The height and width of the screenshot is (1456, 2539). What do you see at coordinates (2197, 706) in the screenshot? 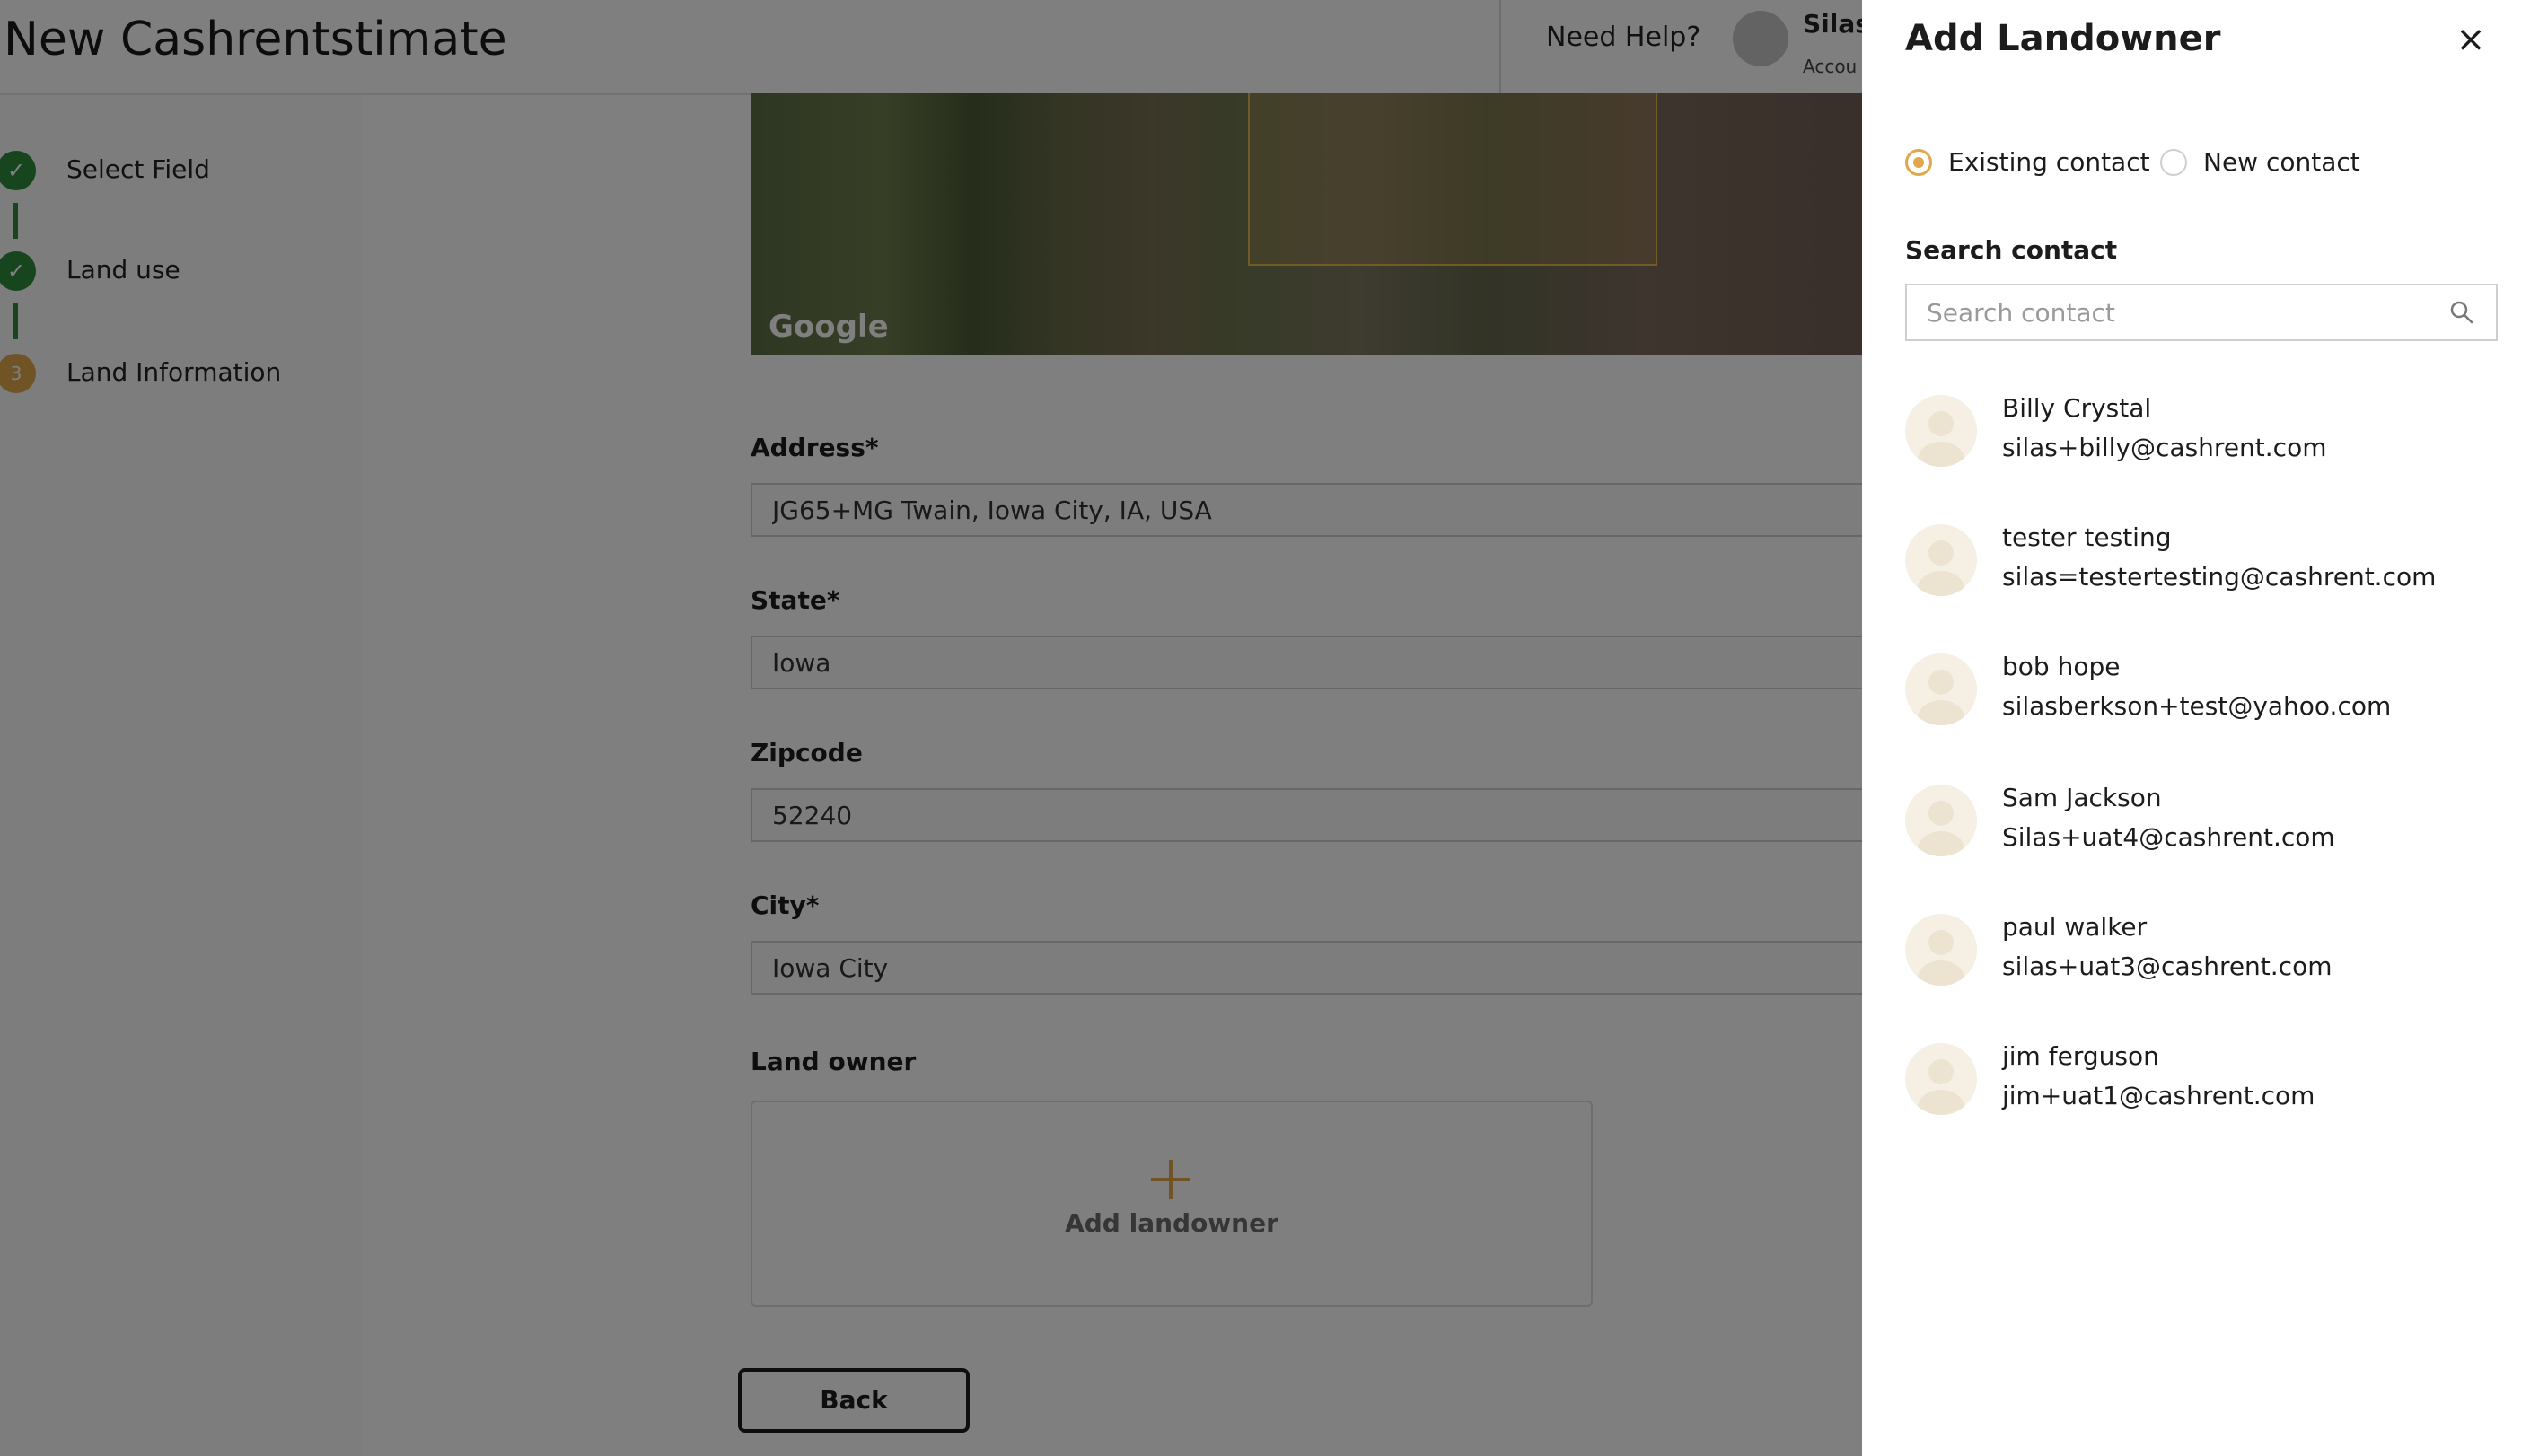
I see `contact-email: silasberkson+test@yahoo.com` at bounding box center [2197, 706].